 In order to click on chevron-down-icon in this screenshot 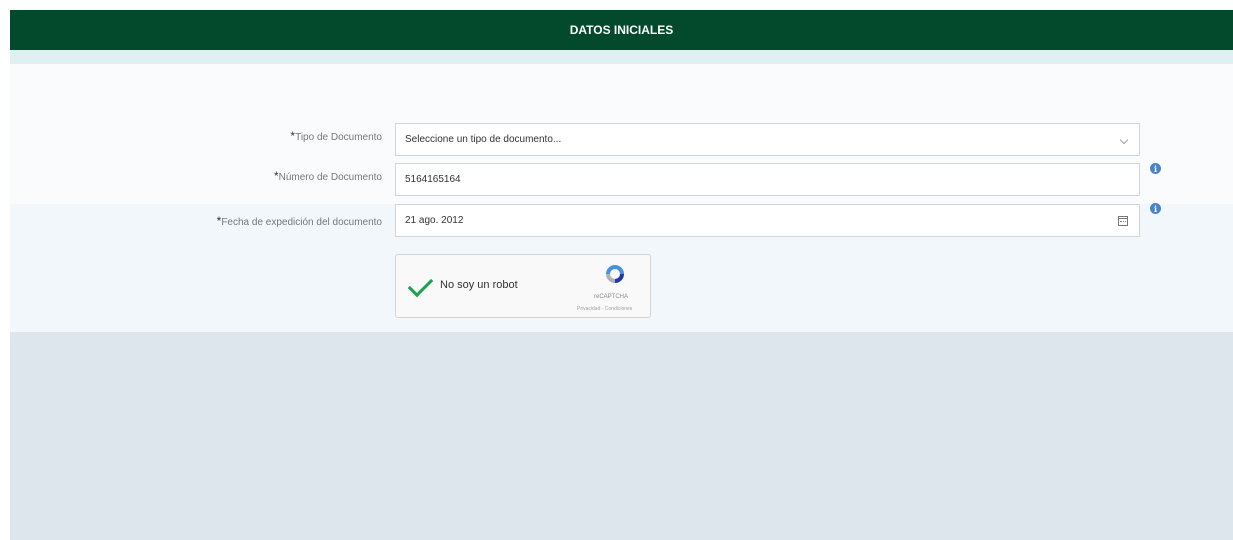, I will do `click(1124, 140)`.